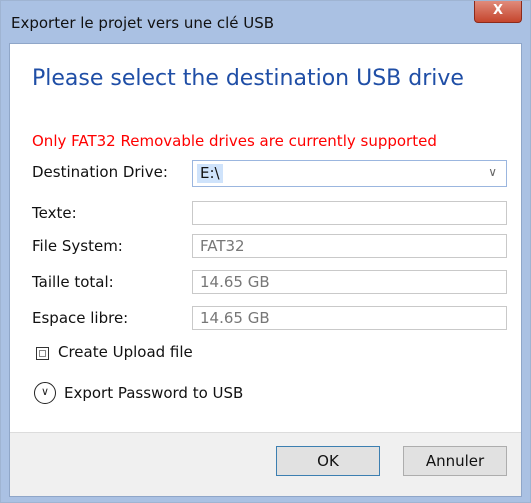 This screenshot has height=503, width=531. Describe the element at coordinates (455, 461) in the screenshot. I see `cancel-button: Annuler` at that location.